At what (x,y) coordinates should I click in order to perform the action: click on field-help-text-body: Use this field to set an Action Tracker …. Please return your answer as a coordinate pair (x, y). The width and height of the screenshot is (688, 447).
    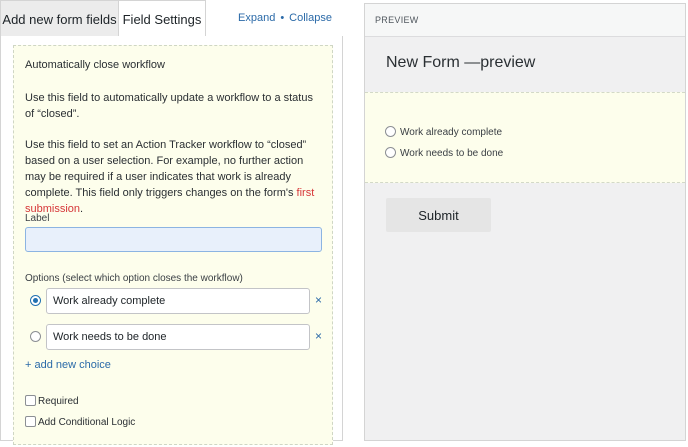
    Looking at the image, I should click on (166, 169).